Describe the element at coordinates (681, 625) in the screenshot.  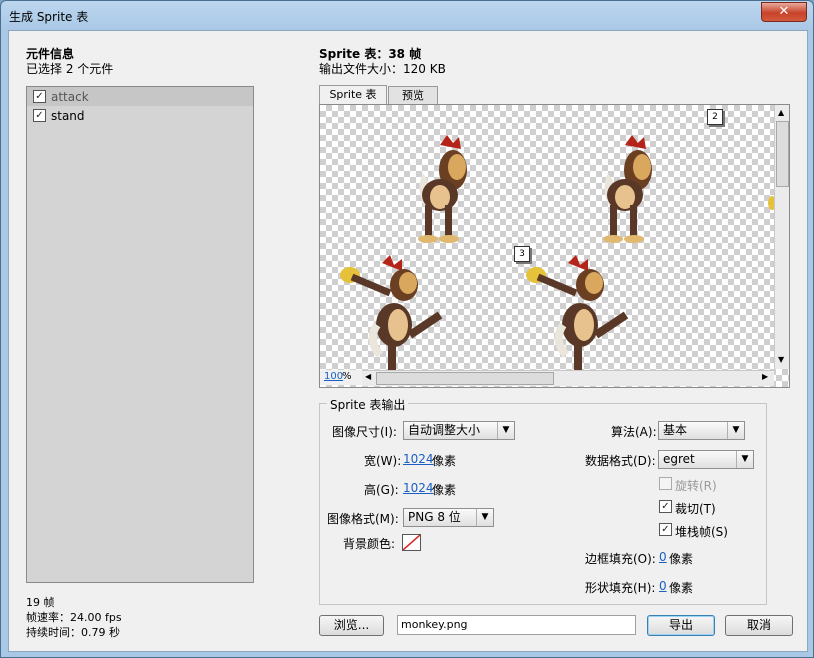
I see `export-button: 导出` at that location.